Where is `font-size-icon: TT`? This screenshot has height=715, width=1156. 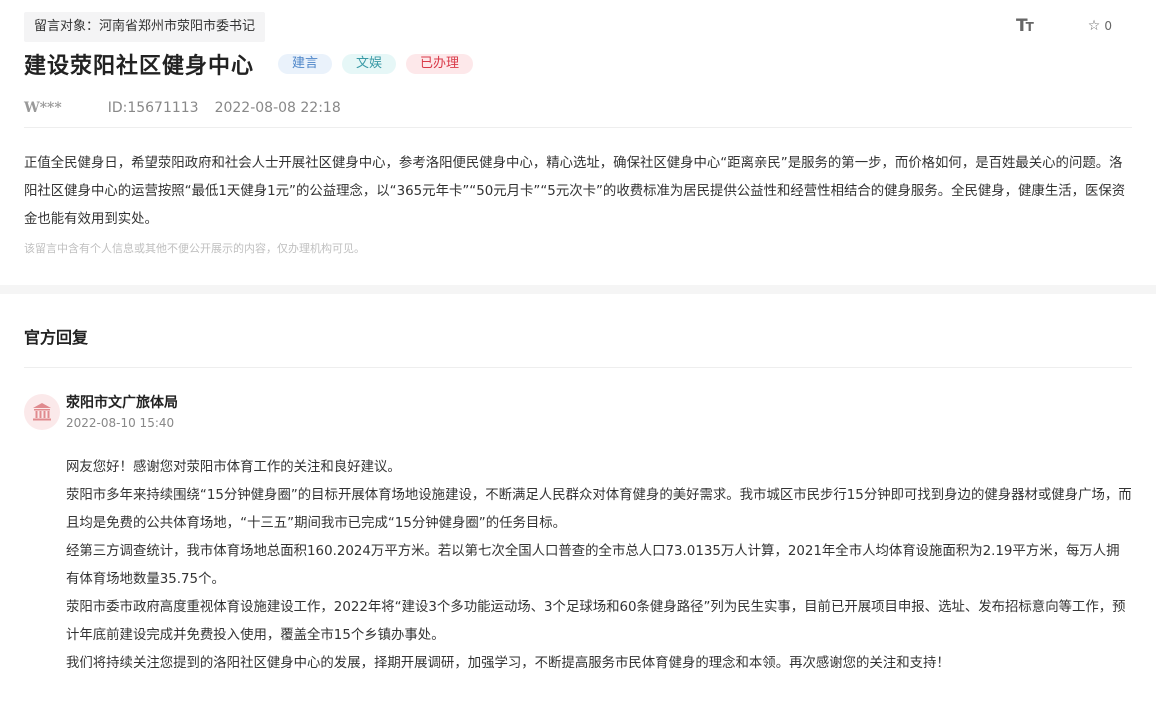
font-size-icon: TT is located at coordinates (1025, 26).